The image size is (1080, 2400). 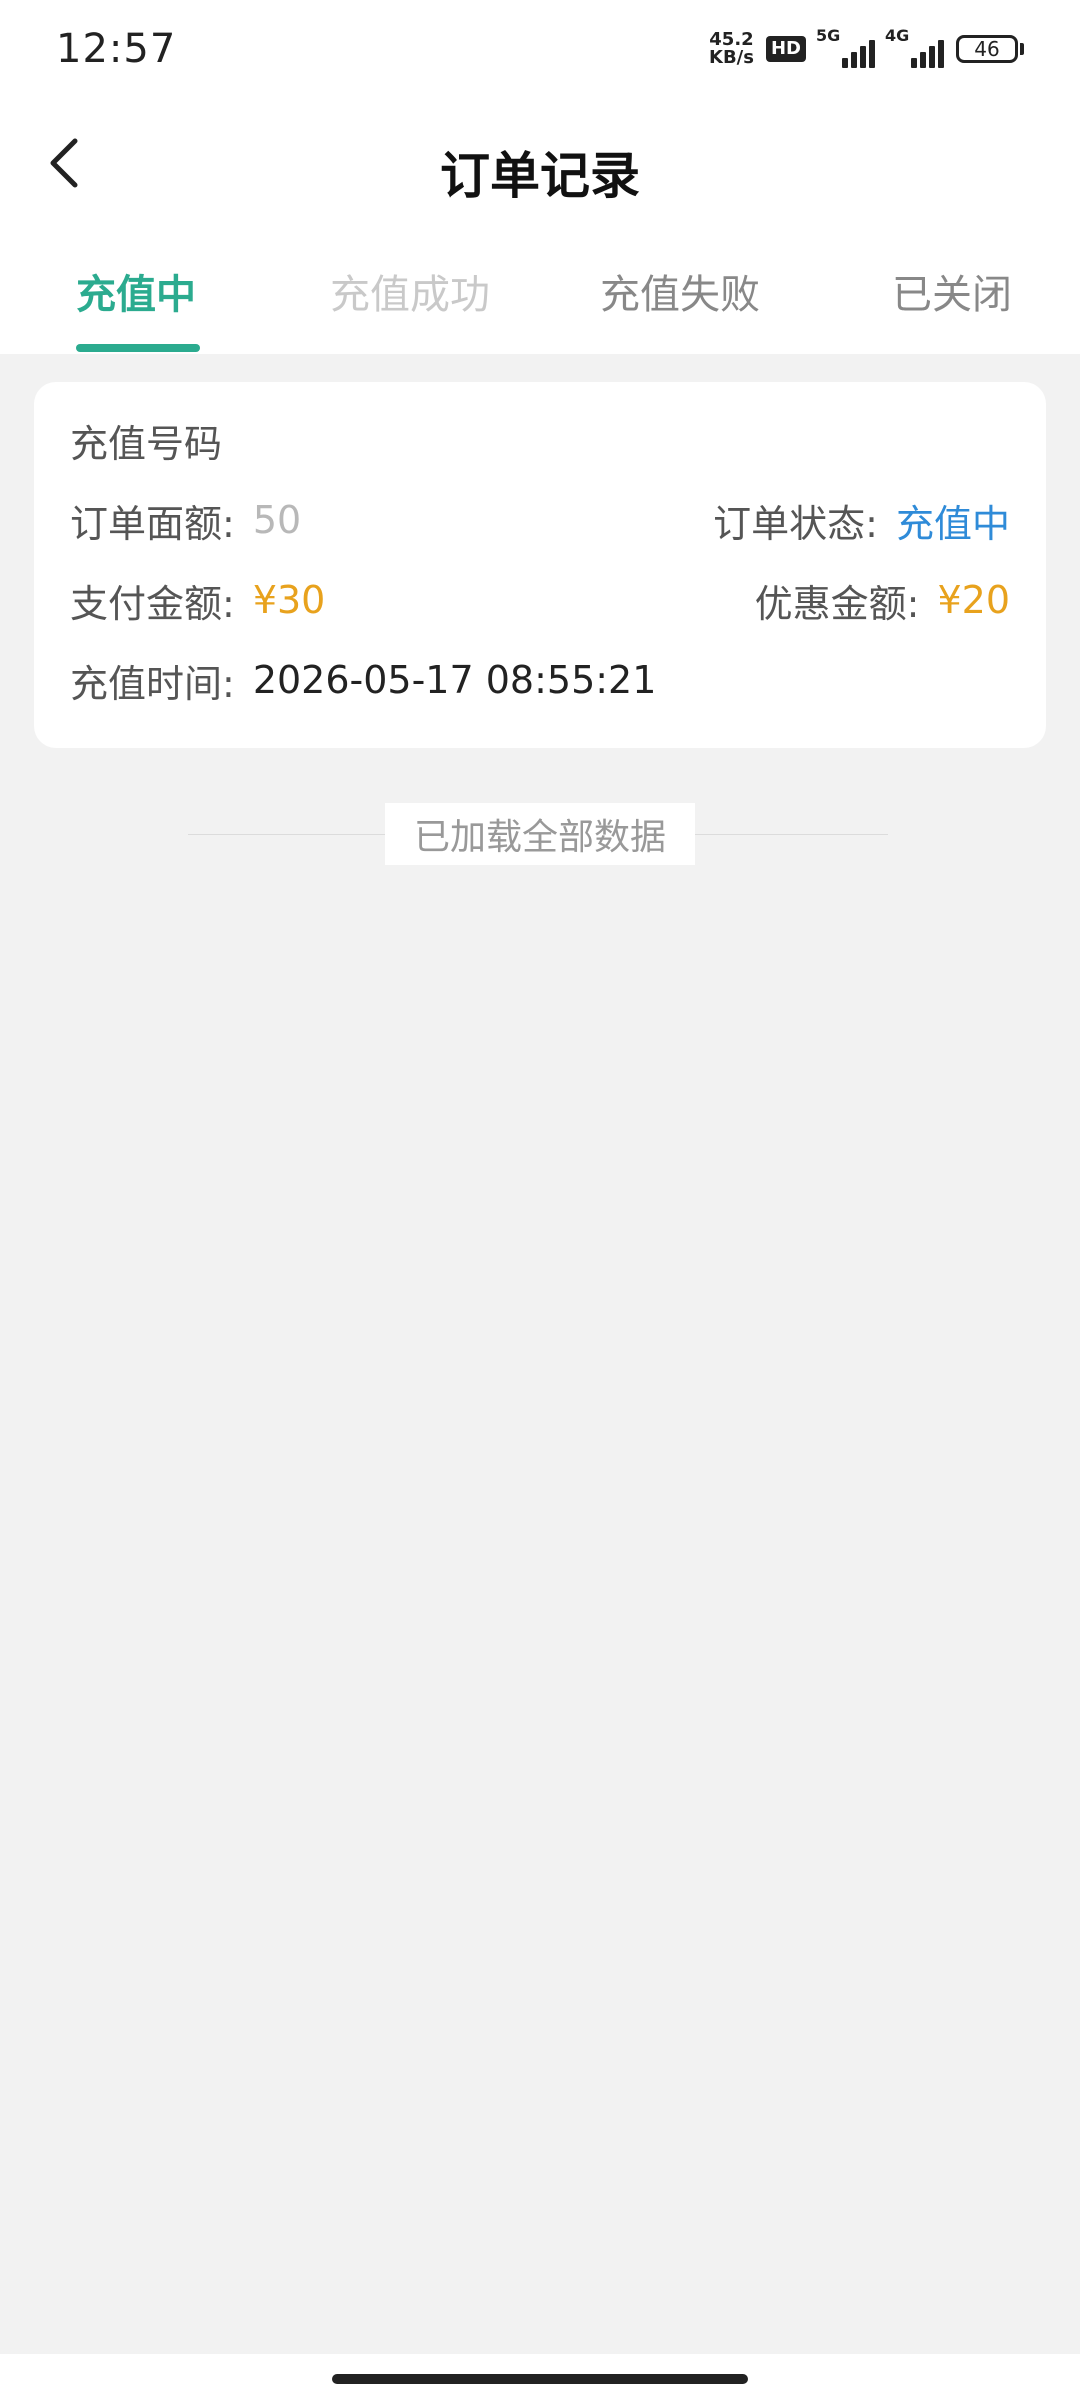 I want to click on end-of-list-text: 已加载全部数据, so click(x=540, y=834).